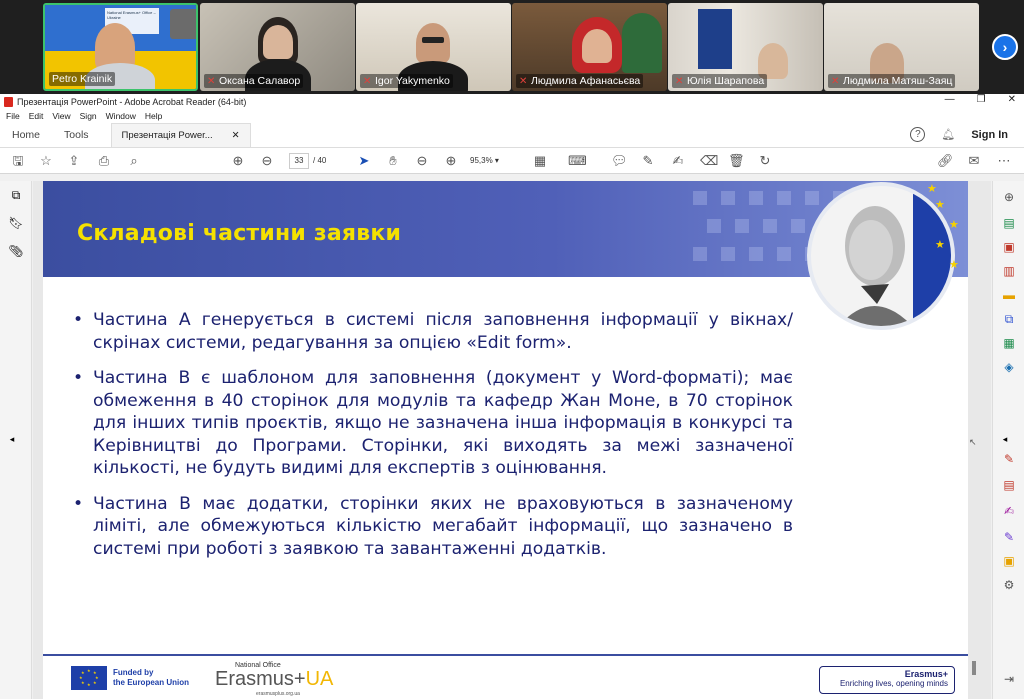 Image resolution: width=1024 pixels, height=699 pixels. What do you see at coordinates (278, 694) in the screenshot?
I see `erasmus-ua-site: erasmusplus.org.ua` at bounding box center [278, 694].